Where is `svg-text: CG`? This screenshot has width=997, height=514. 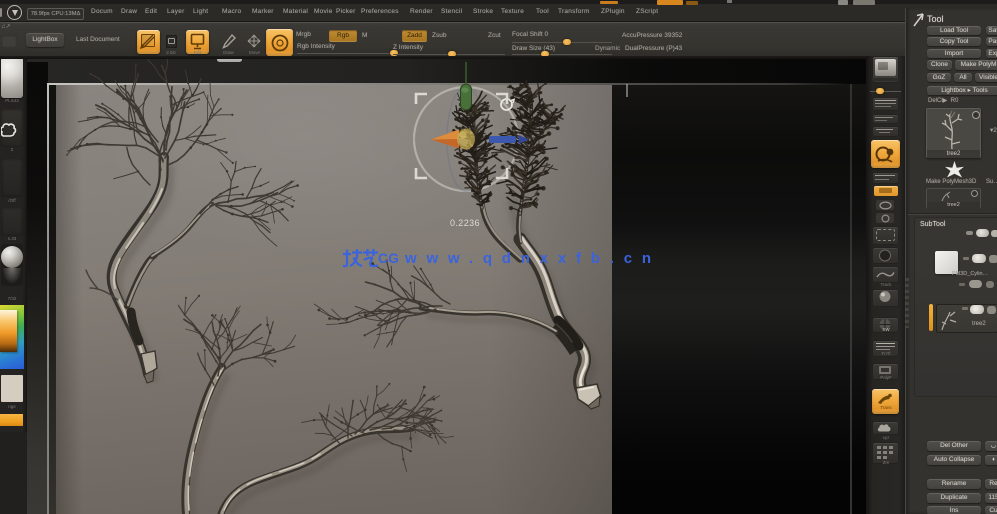 svg-text: CG is located at coordinates (388, 258).